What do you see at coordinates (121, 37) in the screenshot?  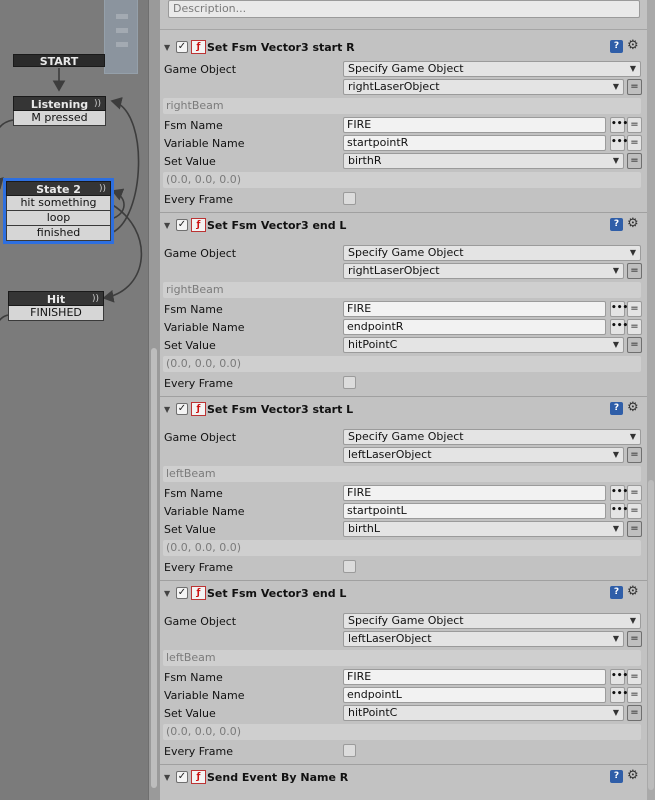 I see `graph-minimap` at bounding box center [121, 37].